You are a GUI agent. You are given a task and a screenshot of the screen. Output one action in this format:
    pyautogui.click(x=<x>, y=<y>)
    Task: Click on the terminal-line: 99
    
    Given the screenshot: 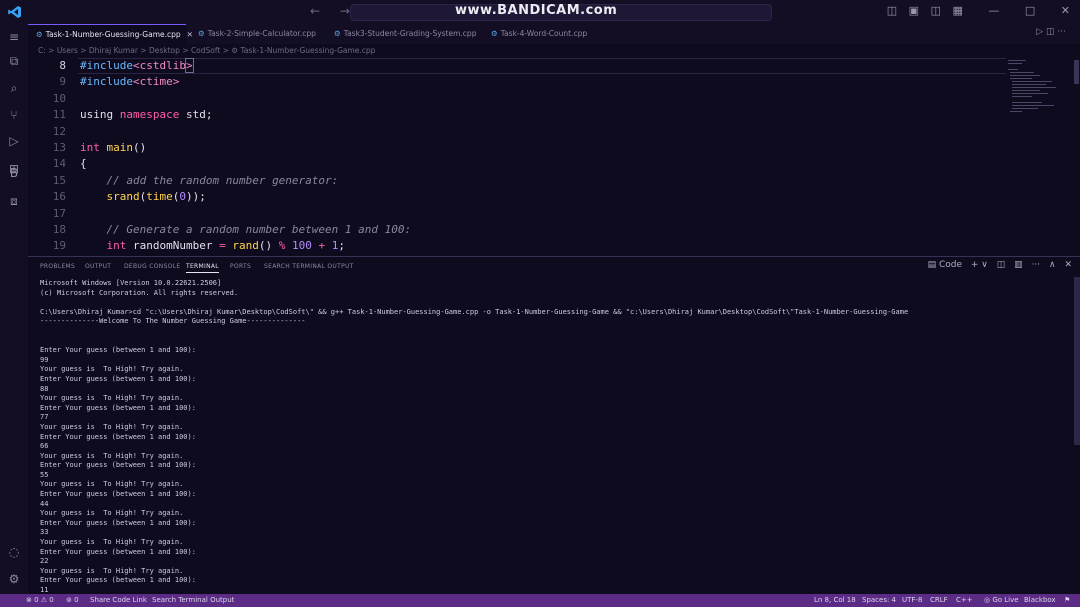 What is the action you would take?
    pyautogui.click(x=44, y=359)
    